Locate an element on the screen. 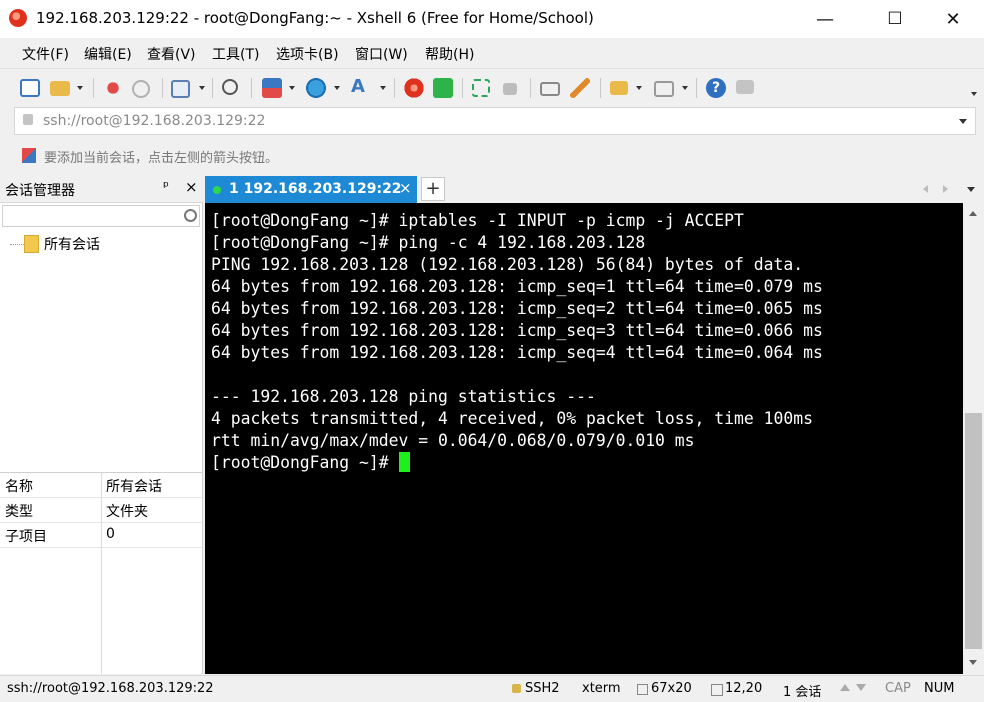  open-folder-icon is located at coordinates (60, 88).